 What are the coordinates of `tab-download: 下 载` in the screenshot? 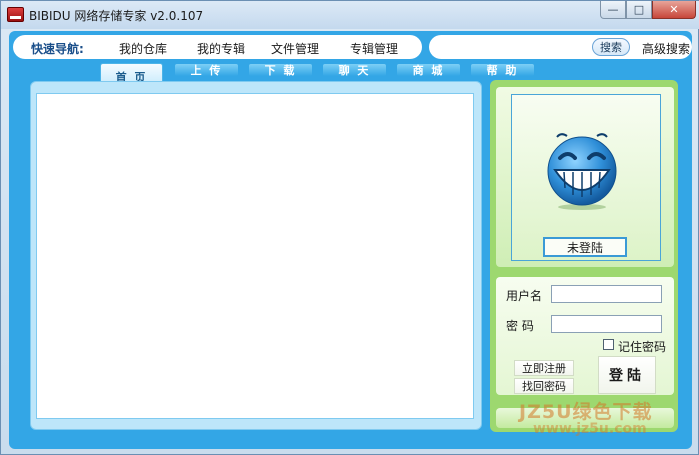 It's located at (280, 70).